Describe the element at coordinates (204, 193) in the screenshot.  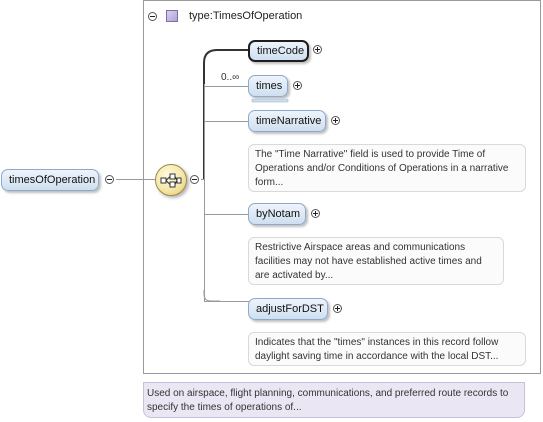
I see `trunk-line` at that location.